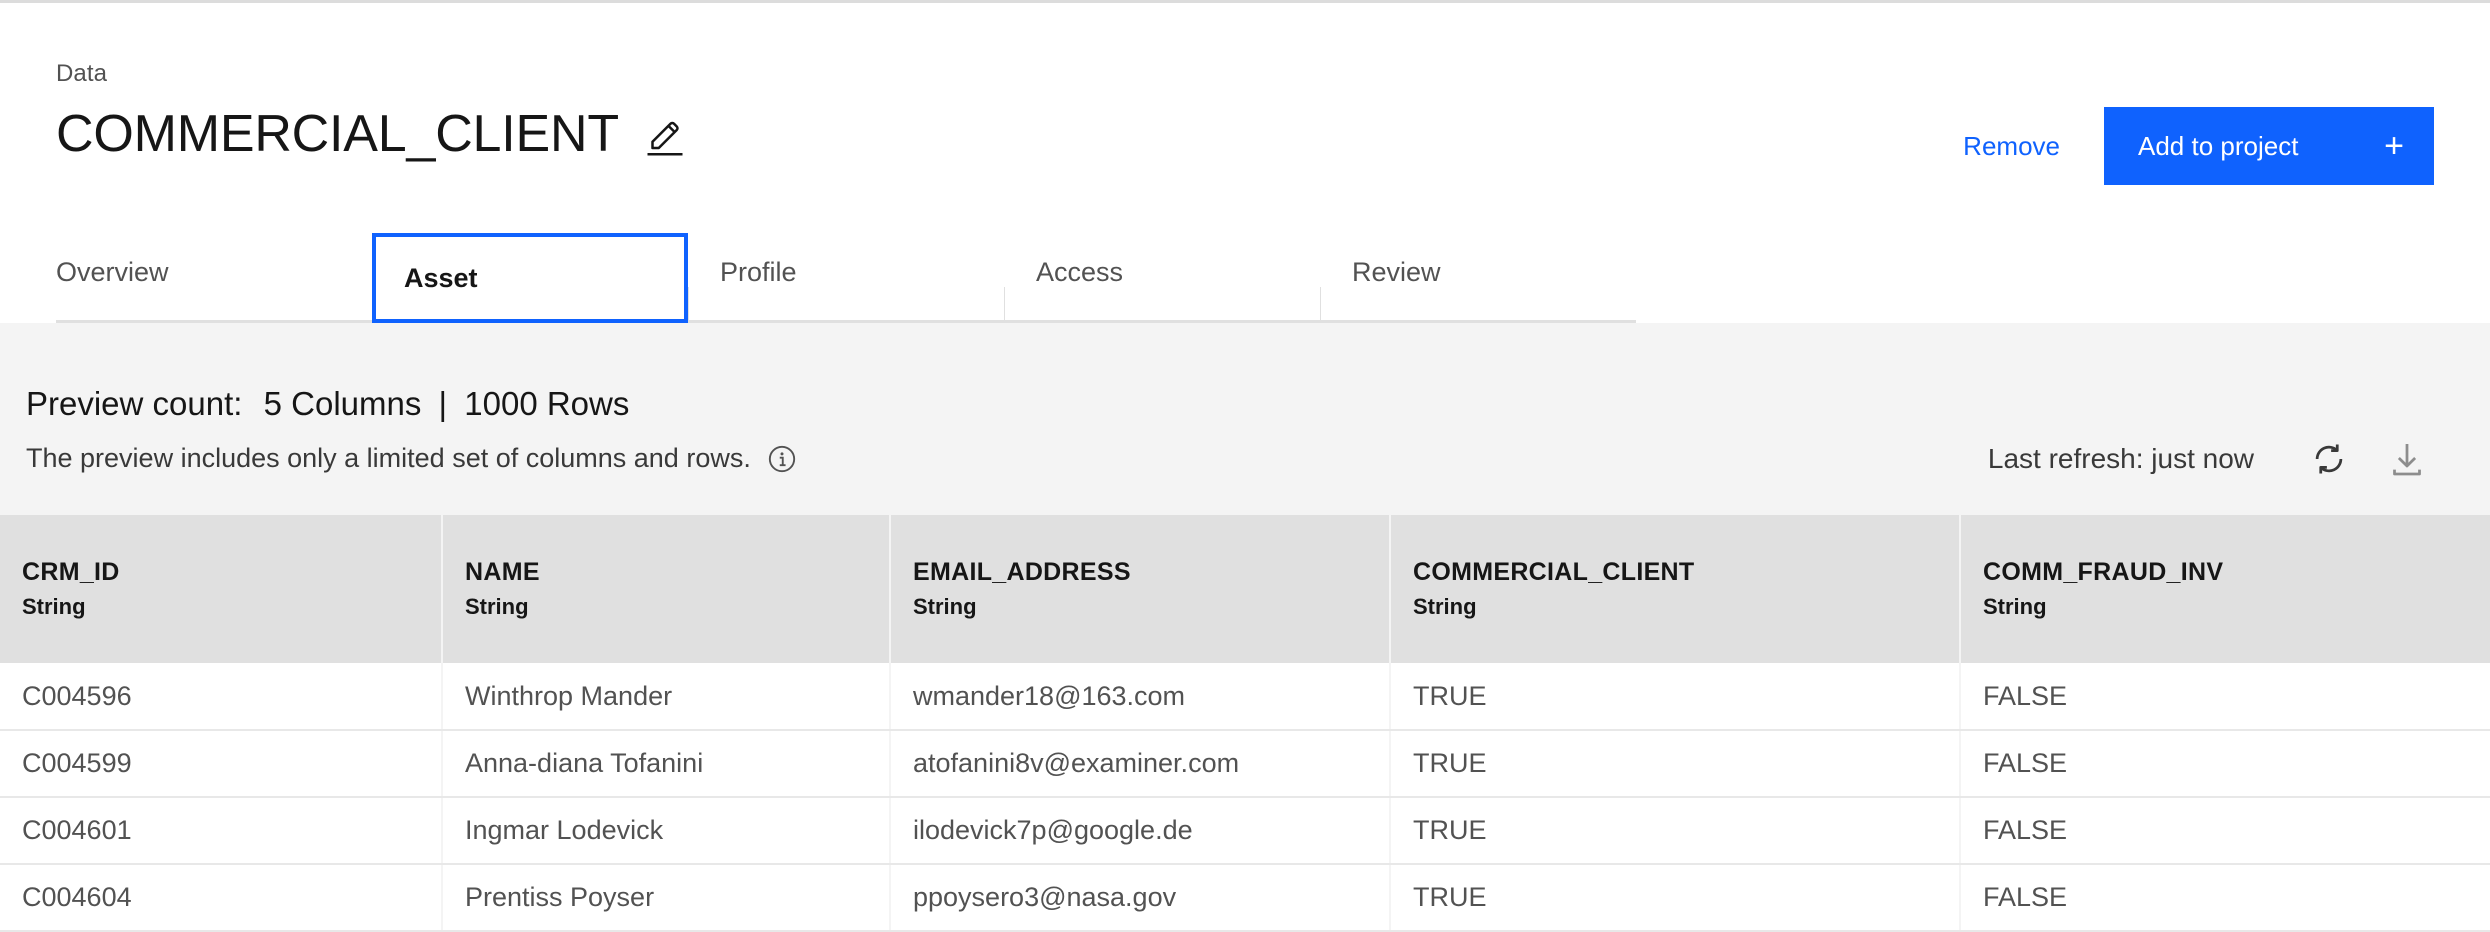  What do you see at coordinates (665, 138) in the screenshot?
I see `pencil-edit-icon` at bounding box center [665, 138].